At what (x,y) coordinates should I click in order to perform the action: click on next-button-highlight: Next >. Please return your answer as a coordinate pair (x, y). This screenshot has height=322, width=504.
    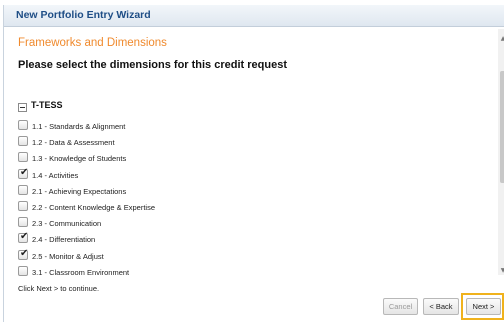
    Looking at the image, I should click on (482, 306).